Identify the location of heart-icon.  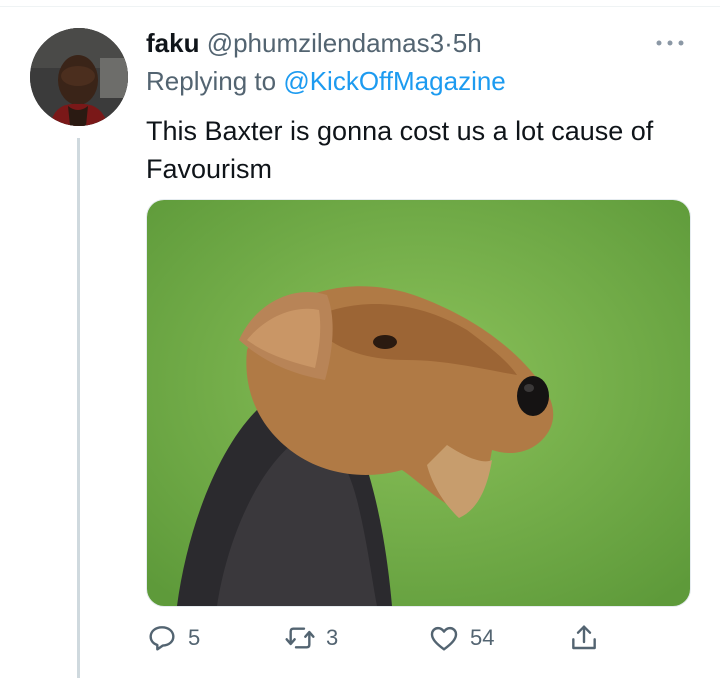
(444, 638).